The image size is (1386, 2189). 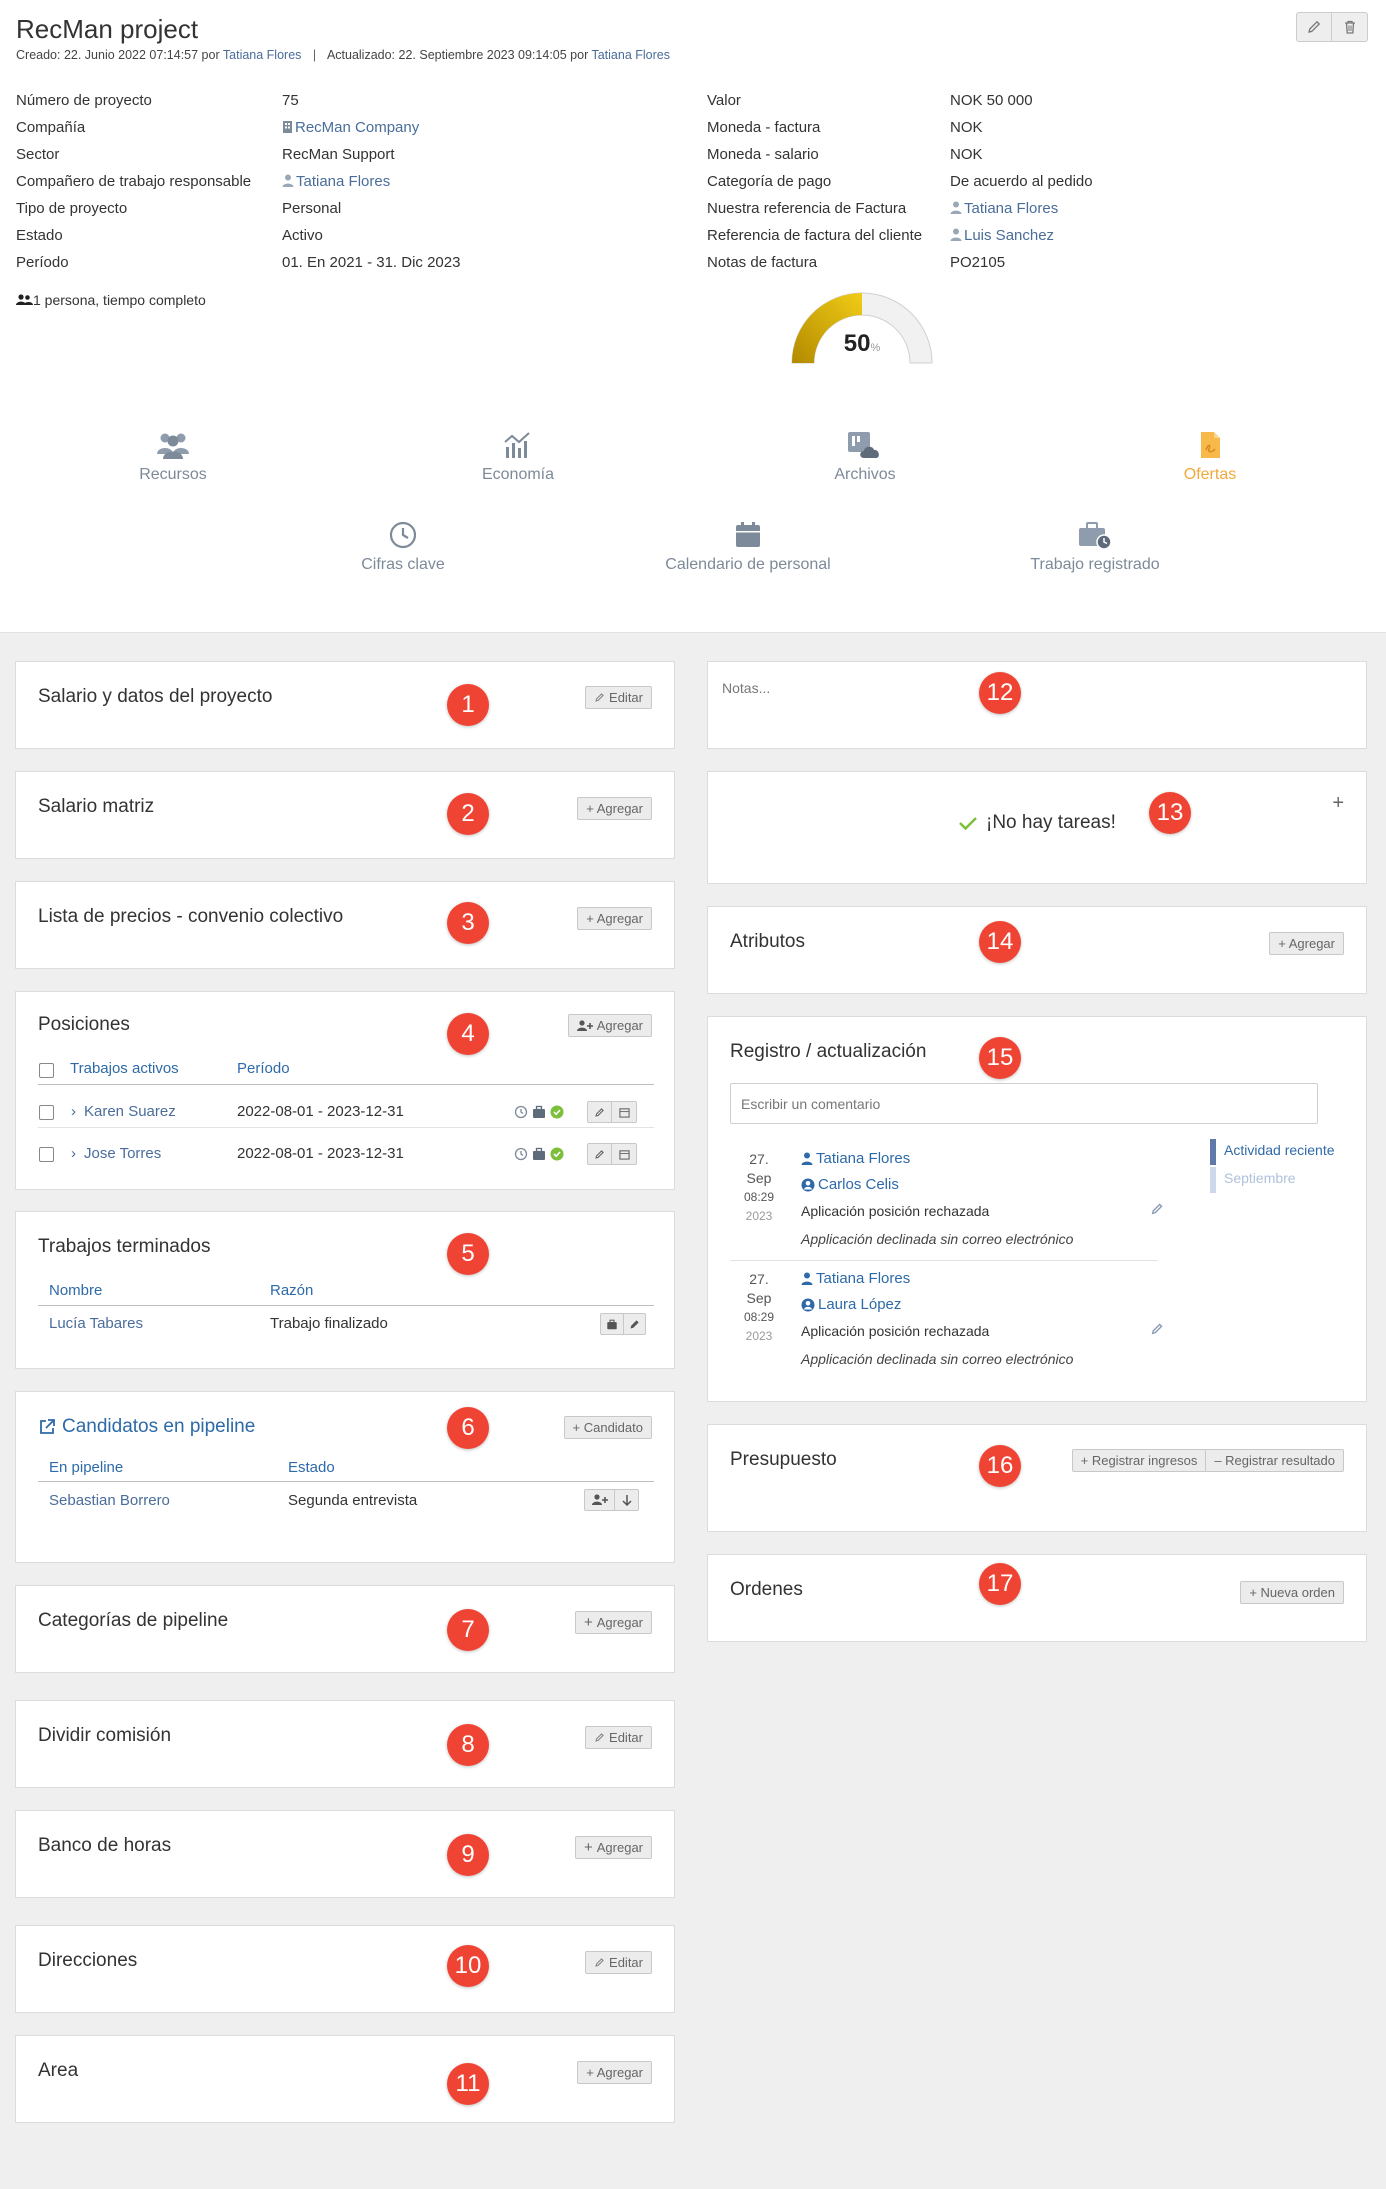 What do you see at coordinates (1210, 457) in the screenshot?
I see `nav-ofertas: Ofertas` at bounding box center [1210, 457].